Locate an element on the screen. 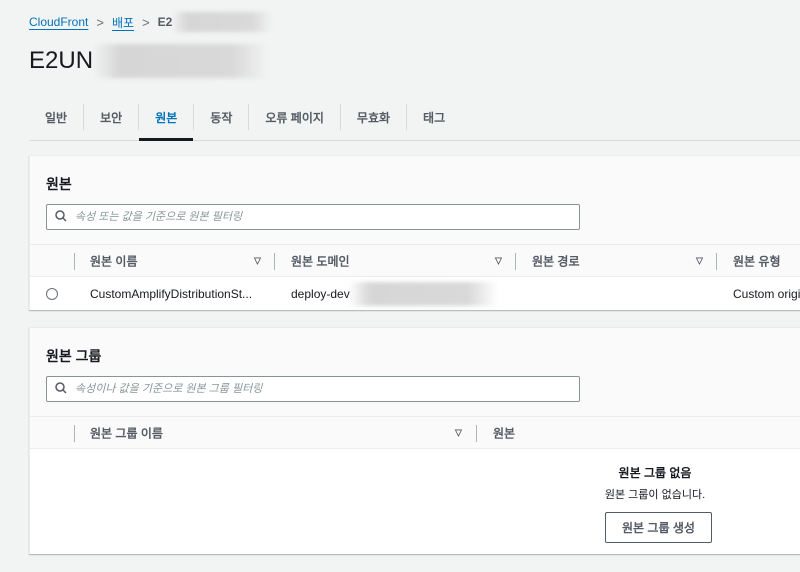 This screenshot has height=572, width=800. create-origin-group-button: 원본 그룹 생성 is located at coordinates (658, 527).